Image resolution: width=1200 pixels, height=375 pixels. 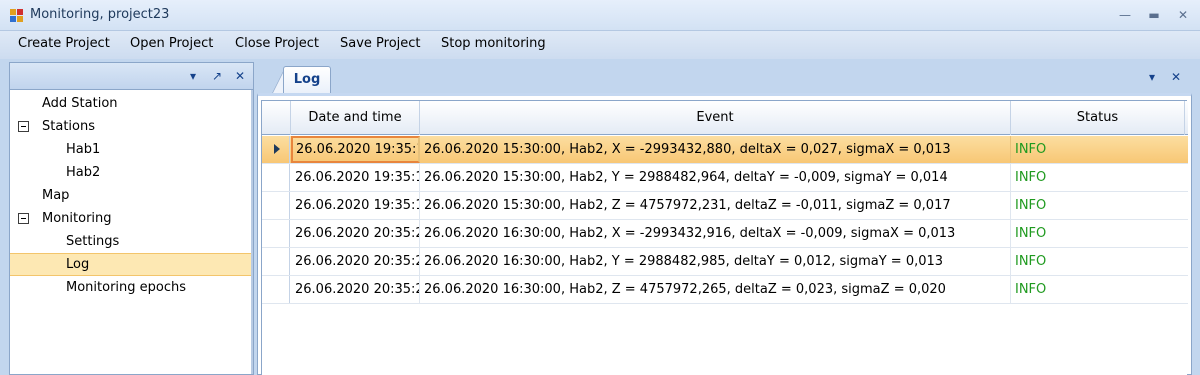 I want to click on tree-item-stations: Stations, so click(x=130, y=126).